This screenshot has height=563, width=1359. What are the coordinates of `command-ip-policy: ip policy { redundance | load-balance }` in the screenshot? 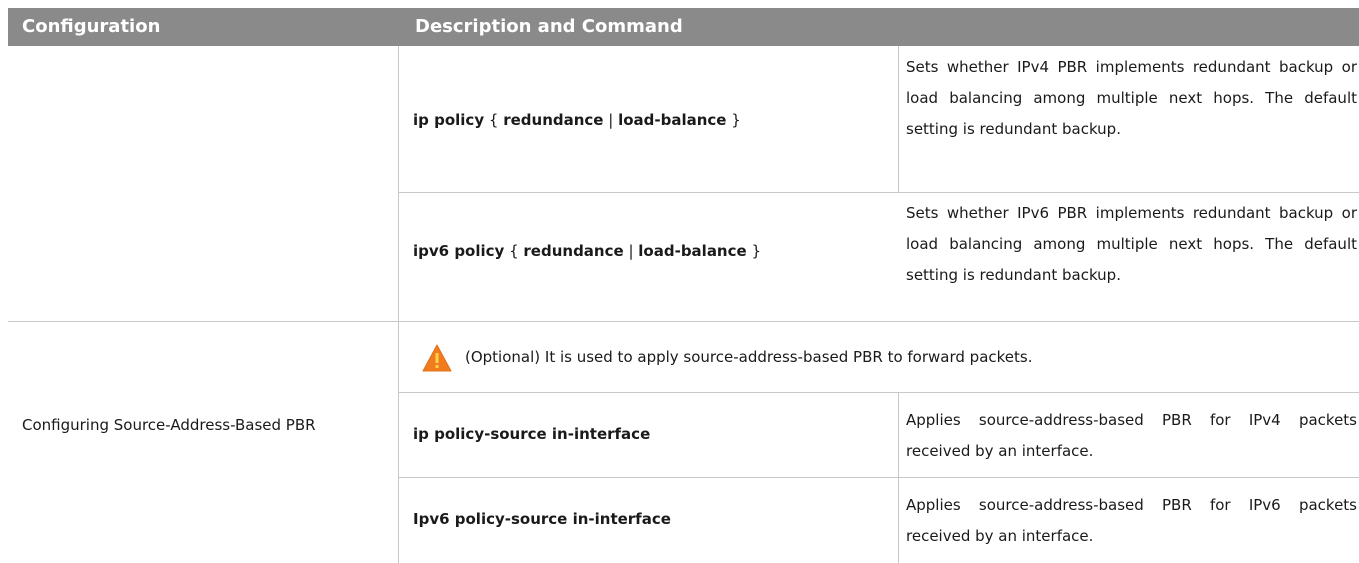 It's located at (577, 120).